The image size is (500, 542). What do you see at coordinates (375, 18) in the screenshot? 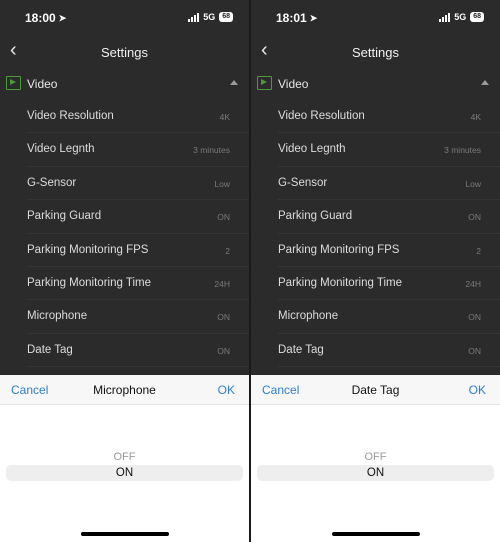
I see `status-bar: 18:01 ➤ 5G 68` at bounding box center [375, 18].